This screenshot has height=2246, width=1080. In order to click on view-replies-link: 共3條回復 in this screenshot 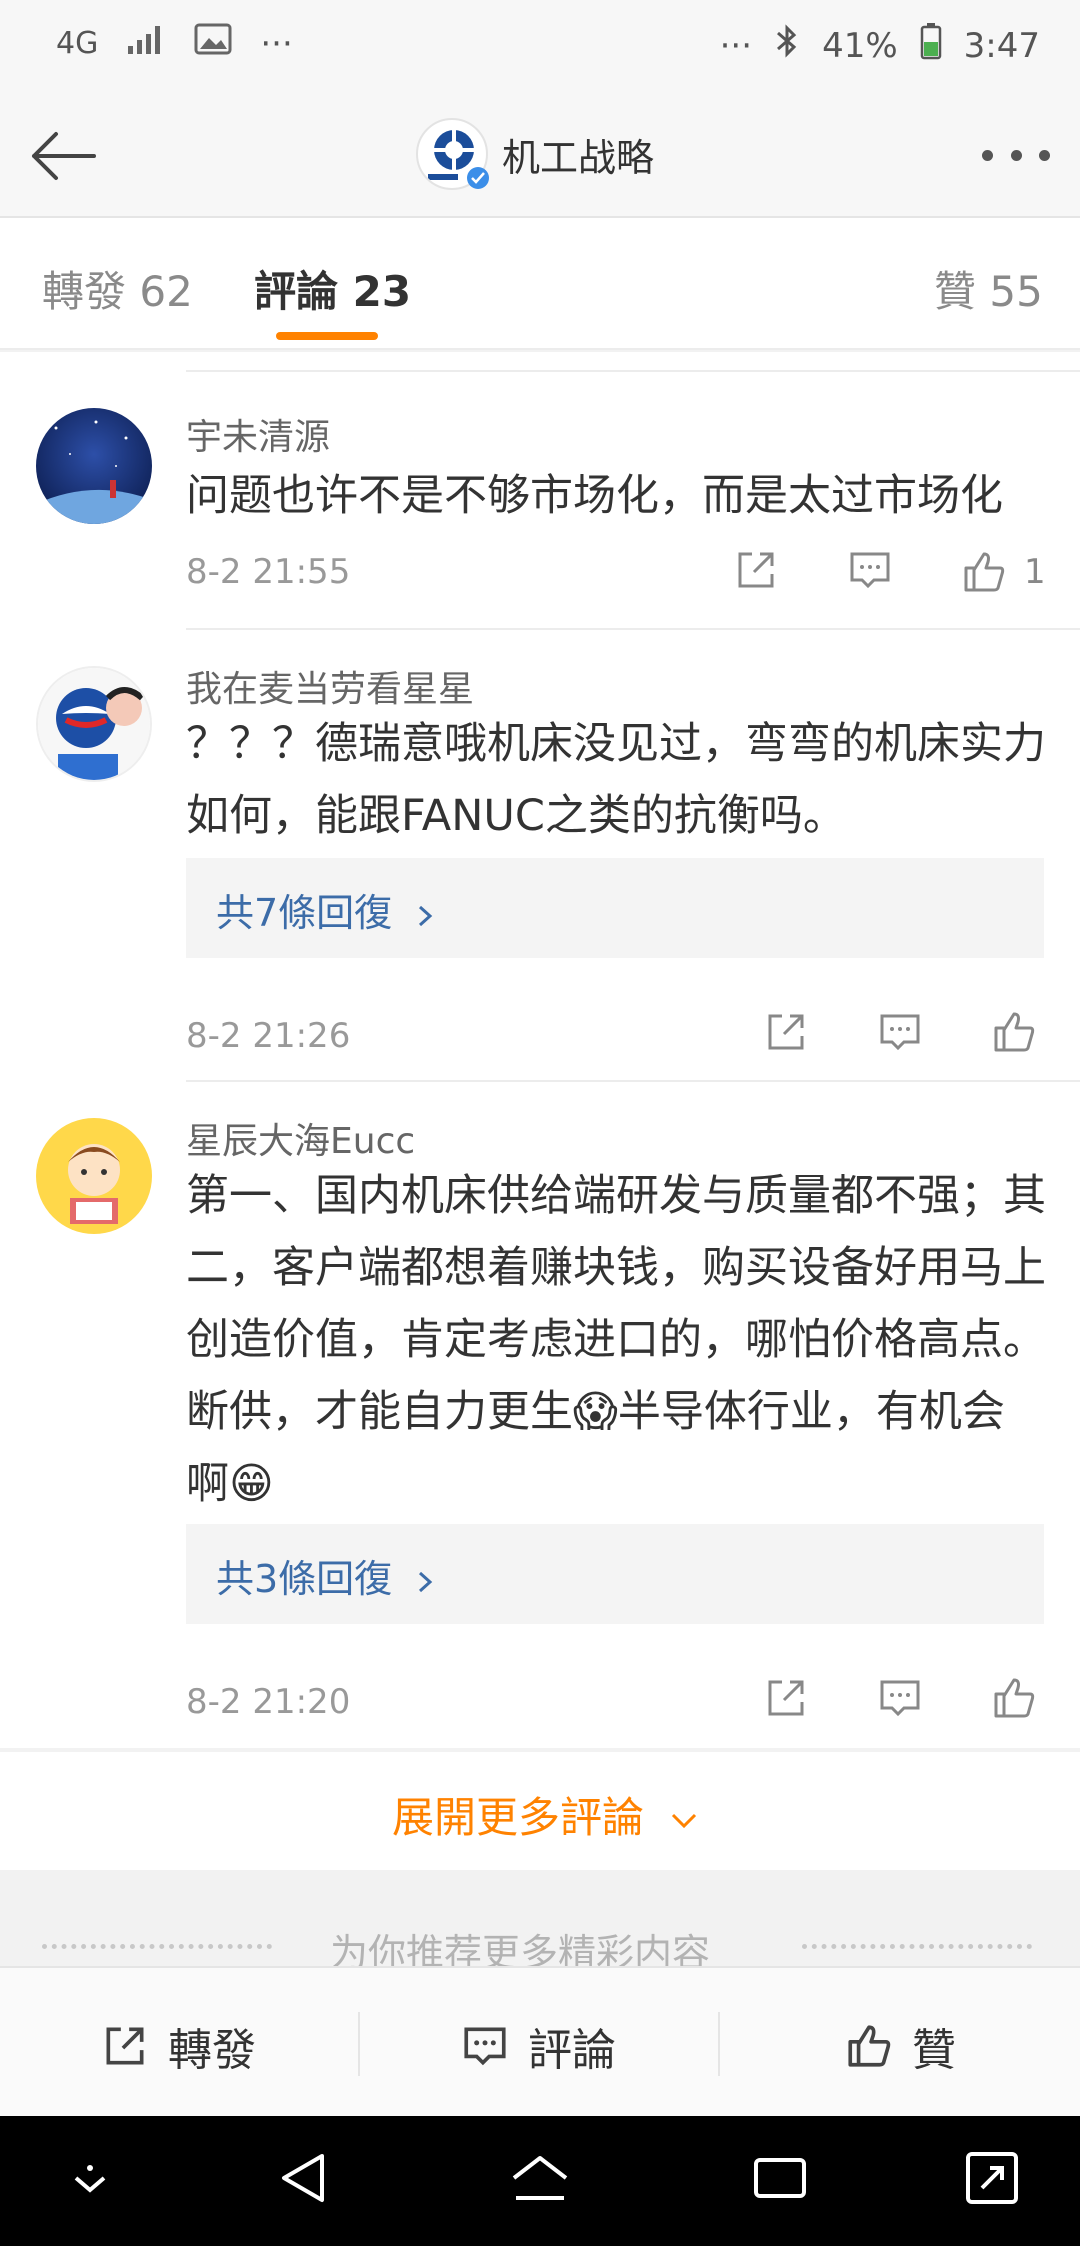, I will do `click(327, 1575)`.